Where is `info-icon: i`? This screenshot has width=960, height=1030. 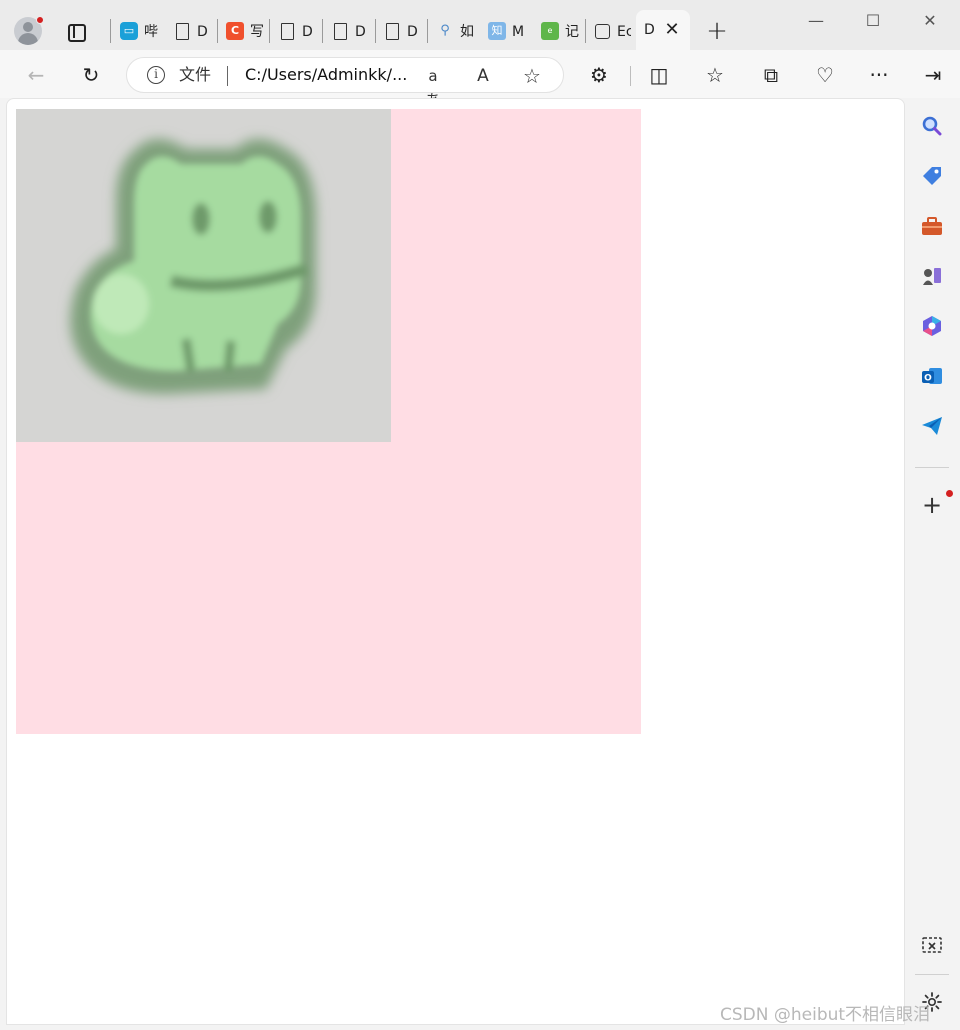 info-icon: i is located at coordinates (156, 75).